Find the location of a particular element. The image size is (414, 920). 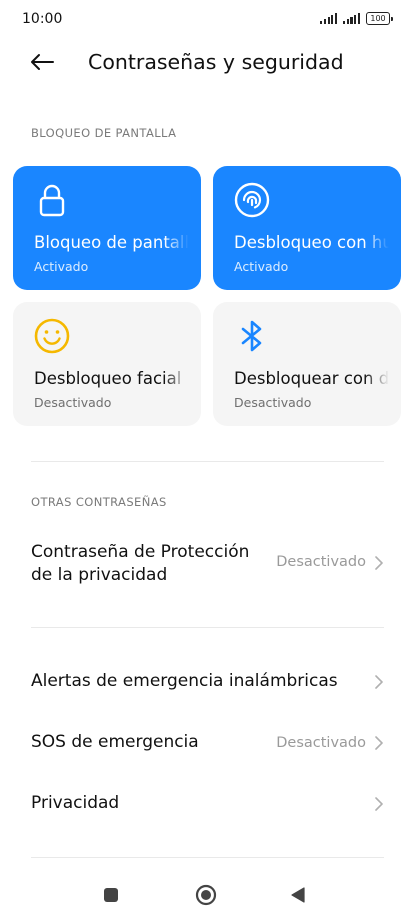

home-button is located at coordinates (206, 895).